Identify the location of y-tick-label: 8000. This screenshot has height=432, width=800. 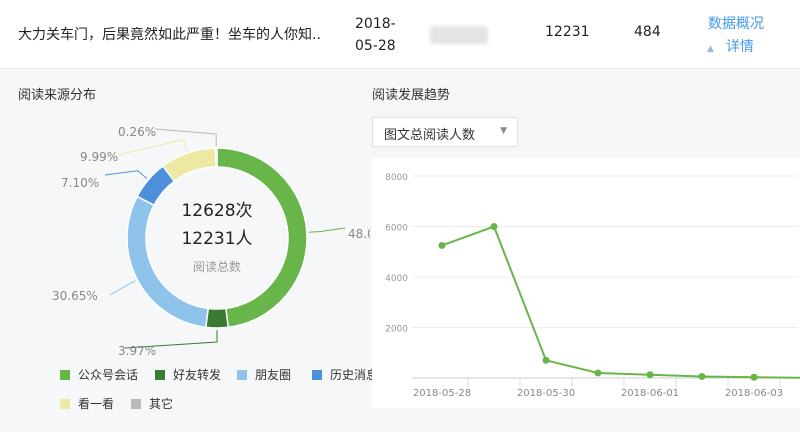
(396, 178).